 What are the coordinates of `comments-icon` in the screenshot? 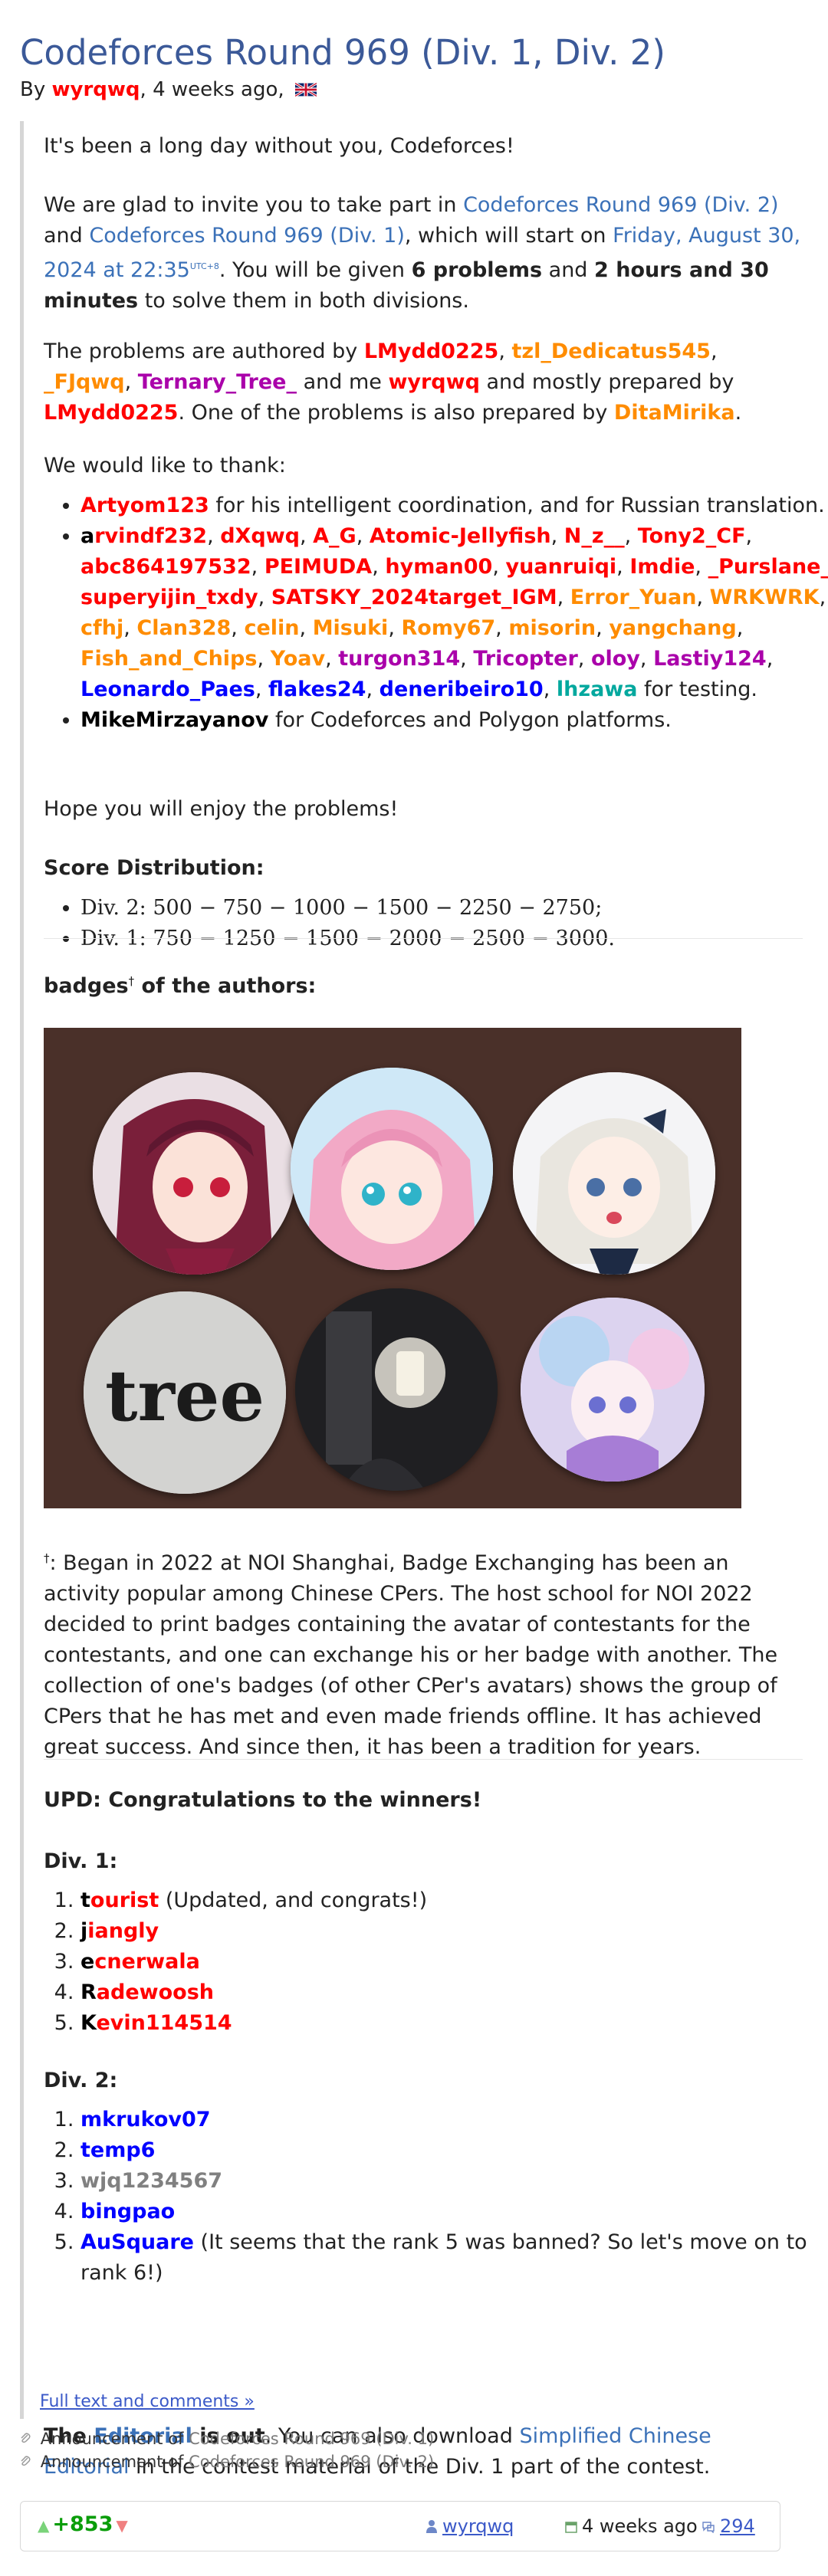 It's located at (709, 2527).